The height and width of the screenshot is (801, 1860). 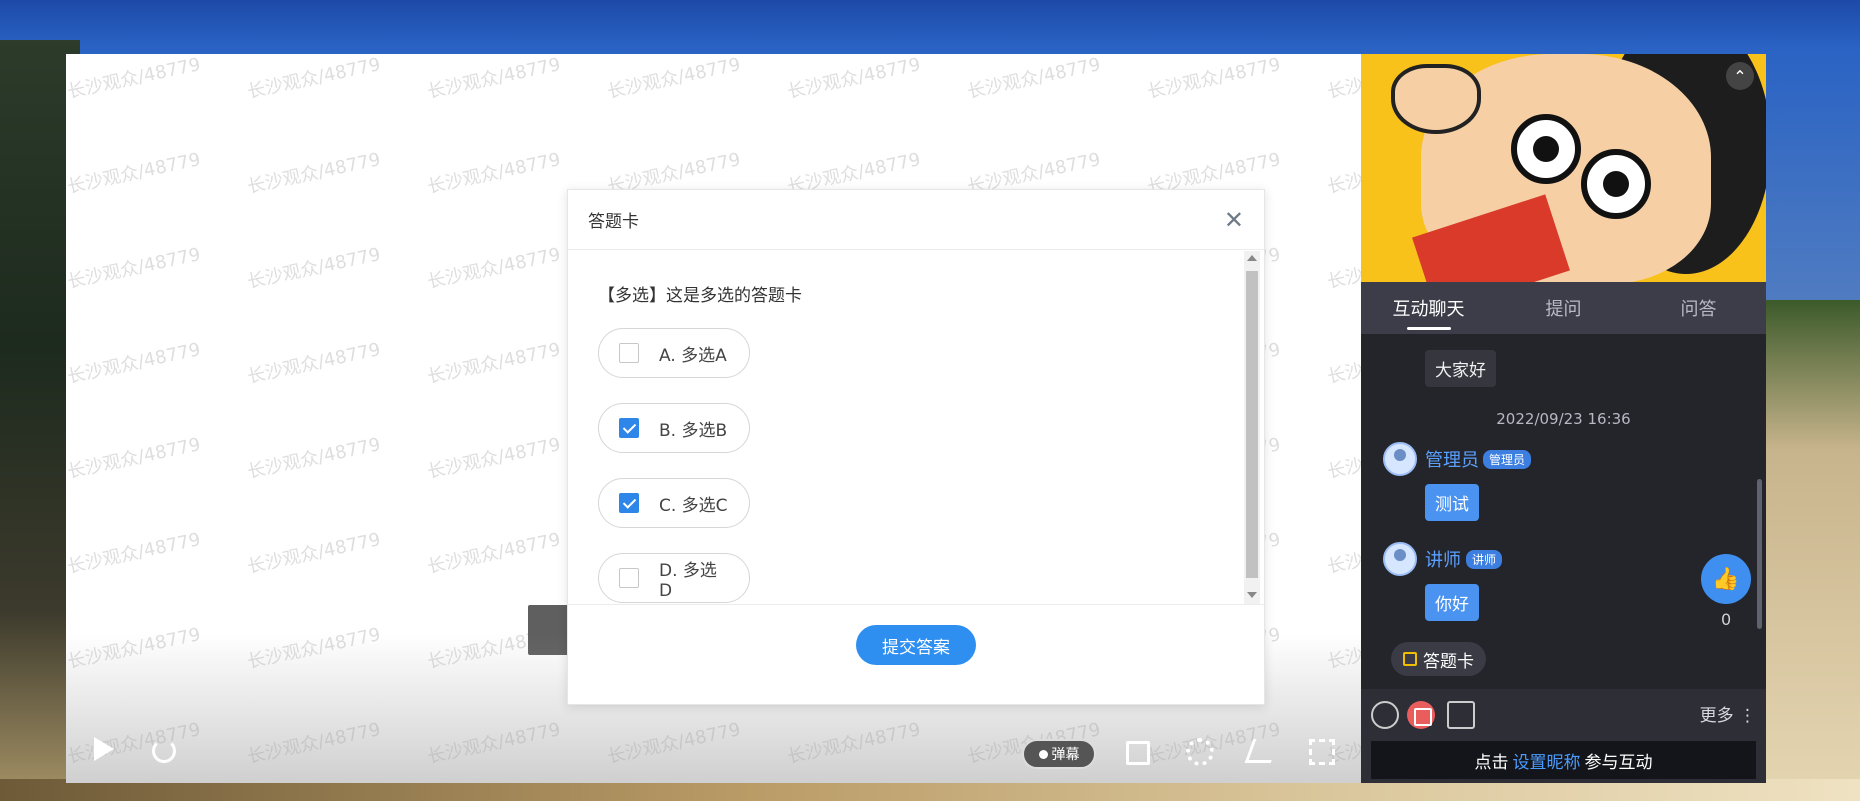 What do you see at coordinates (1452, 459) in the screenshot?
I see `admin-name: 管理员` at bounding box center [1452, 459].